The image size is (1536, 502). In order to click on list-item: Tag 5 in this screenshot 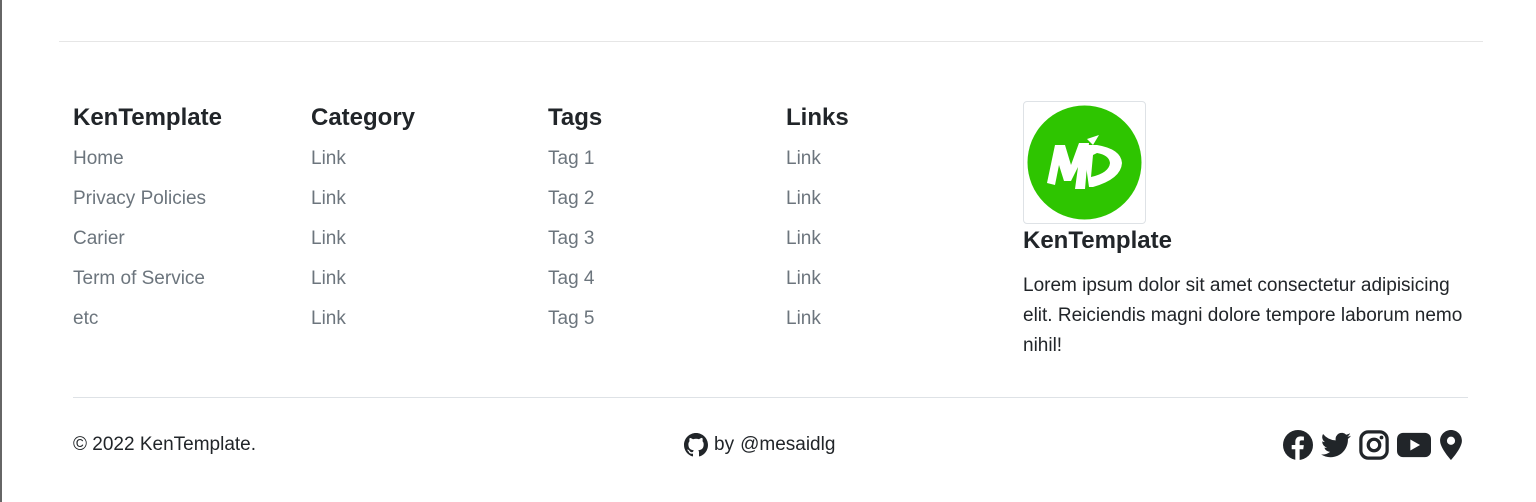, I will do `click(658, 320)`.